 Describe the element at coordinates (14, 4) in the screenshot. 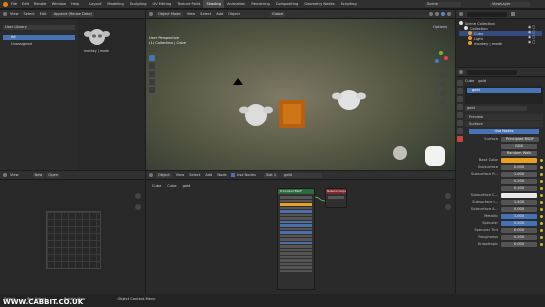

I see `menu-file: File` at that location.